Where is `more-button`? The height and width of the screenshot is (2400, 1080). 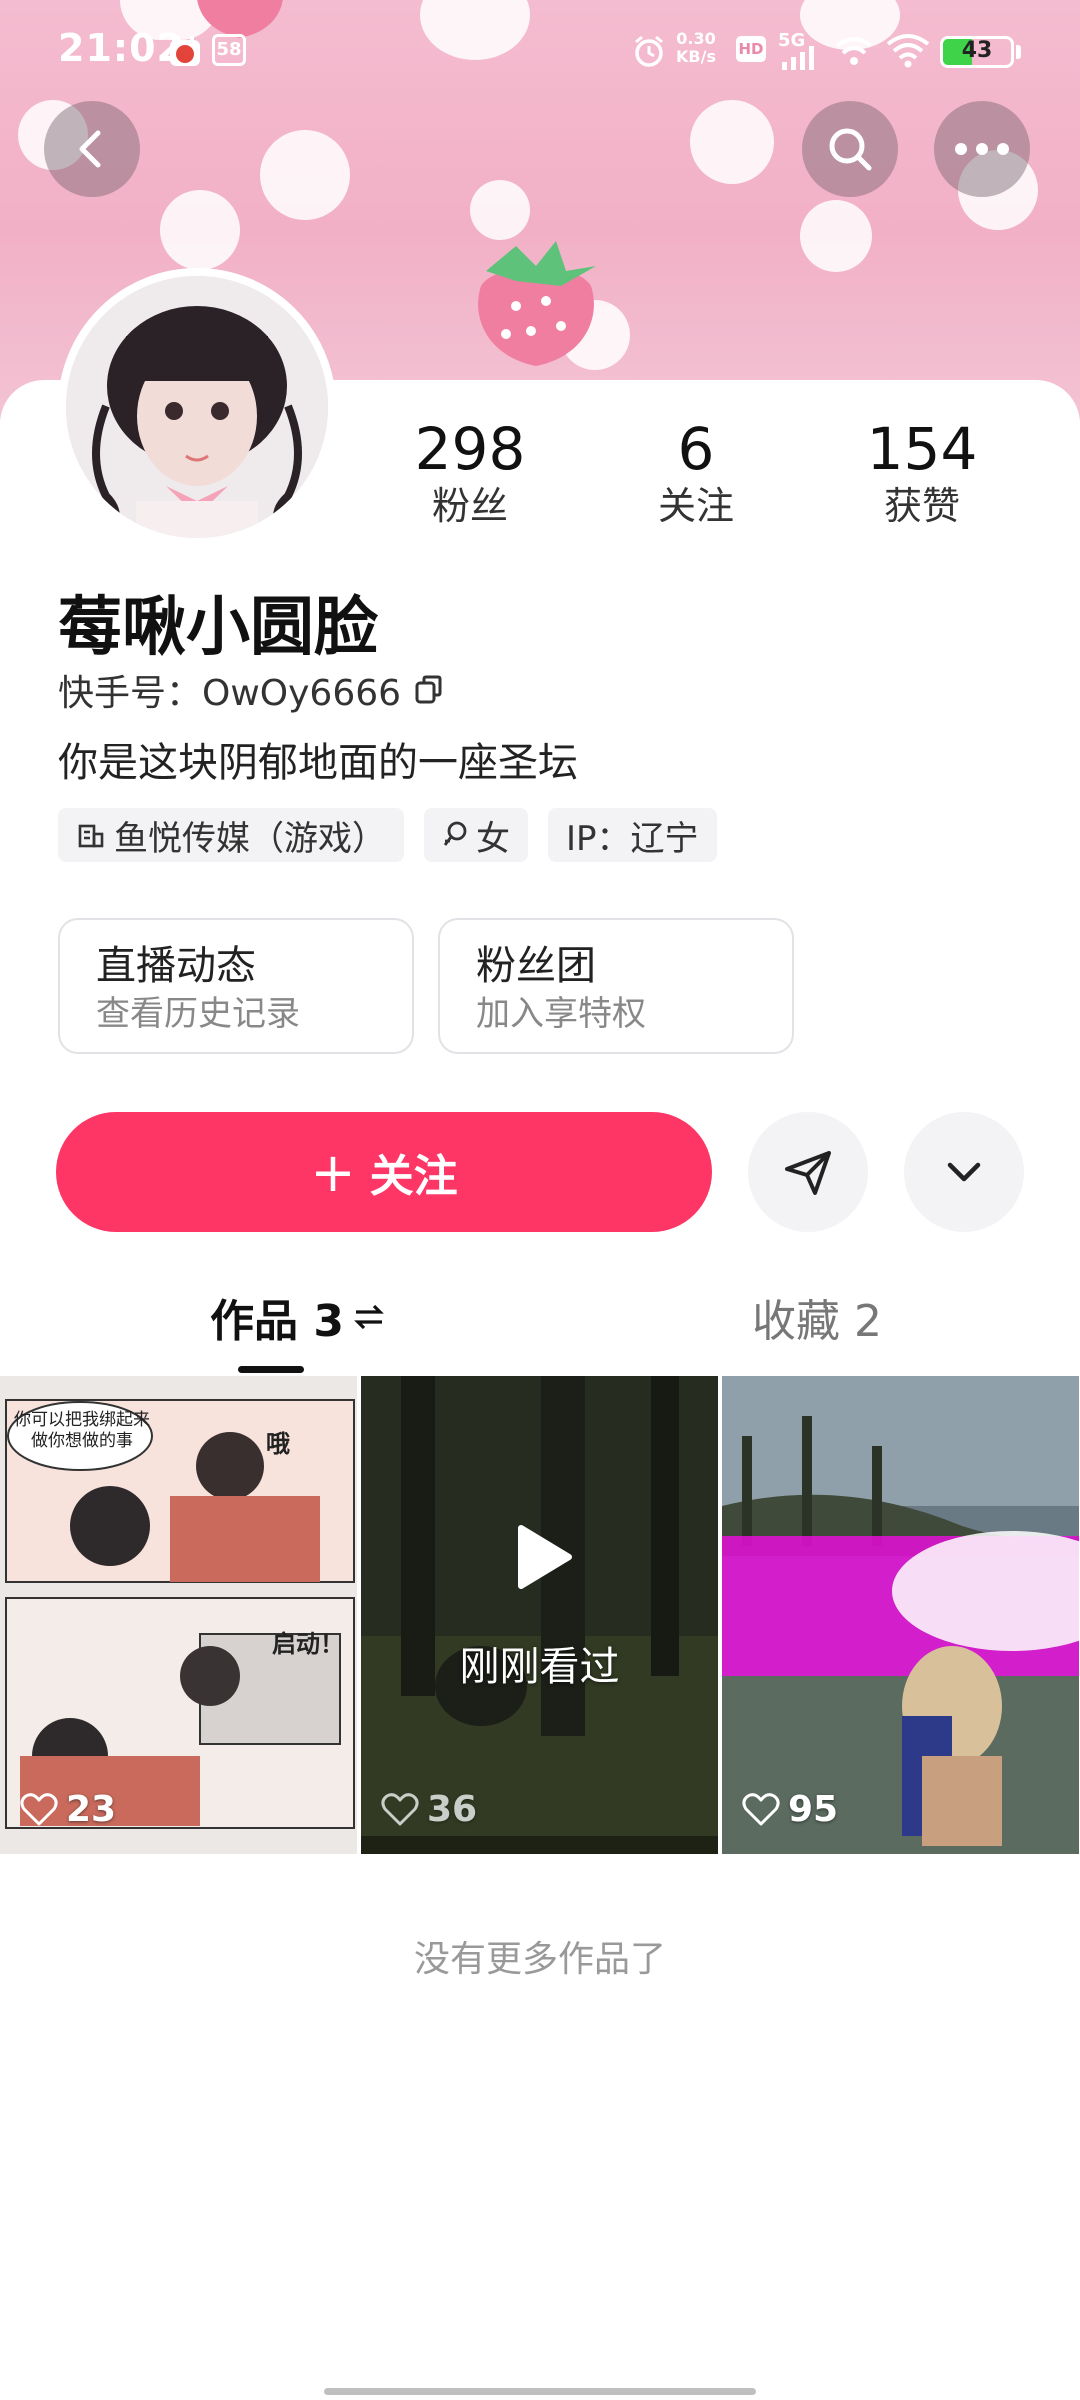
more-button is located at coordinates (982, 149).